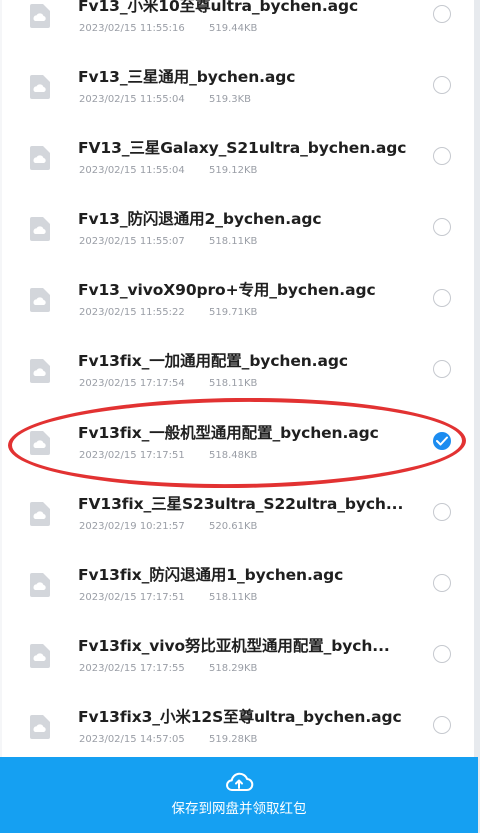 The image size is (480, 833). What do you see at coordinates (200, 219) in the screenshot?
I see `file-name: Fv13_防闪退通用2_bychen.agc` at bounding box center [200, 219].